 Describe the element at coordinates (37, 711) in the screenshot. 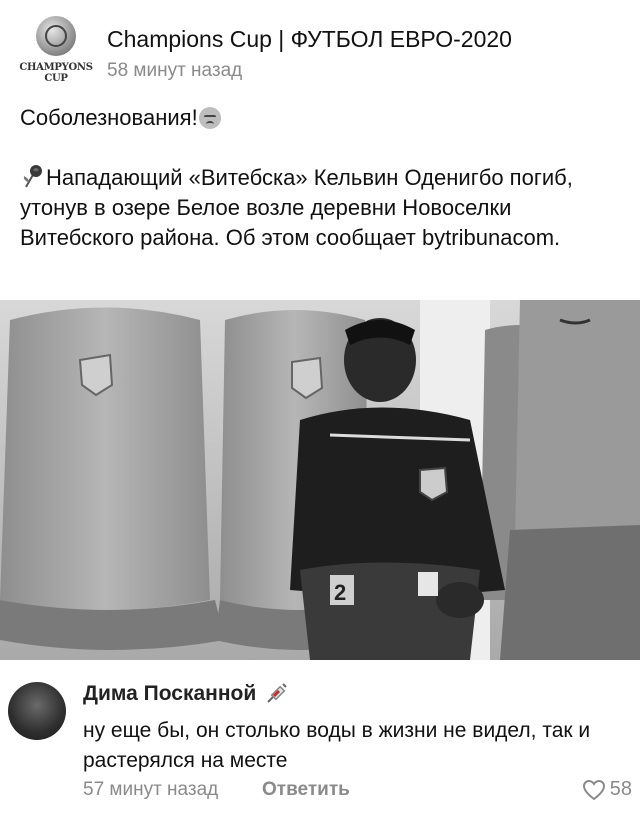

I see `commenter-avatar` at that location.